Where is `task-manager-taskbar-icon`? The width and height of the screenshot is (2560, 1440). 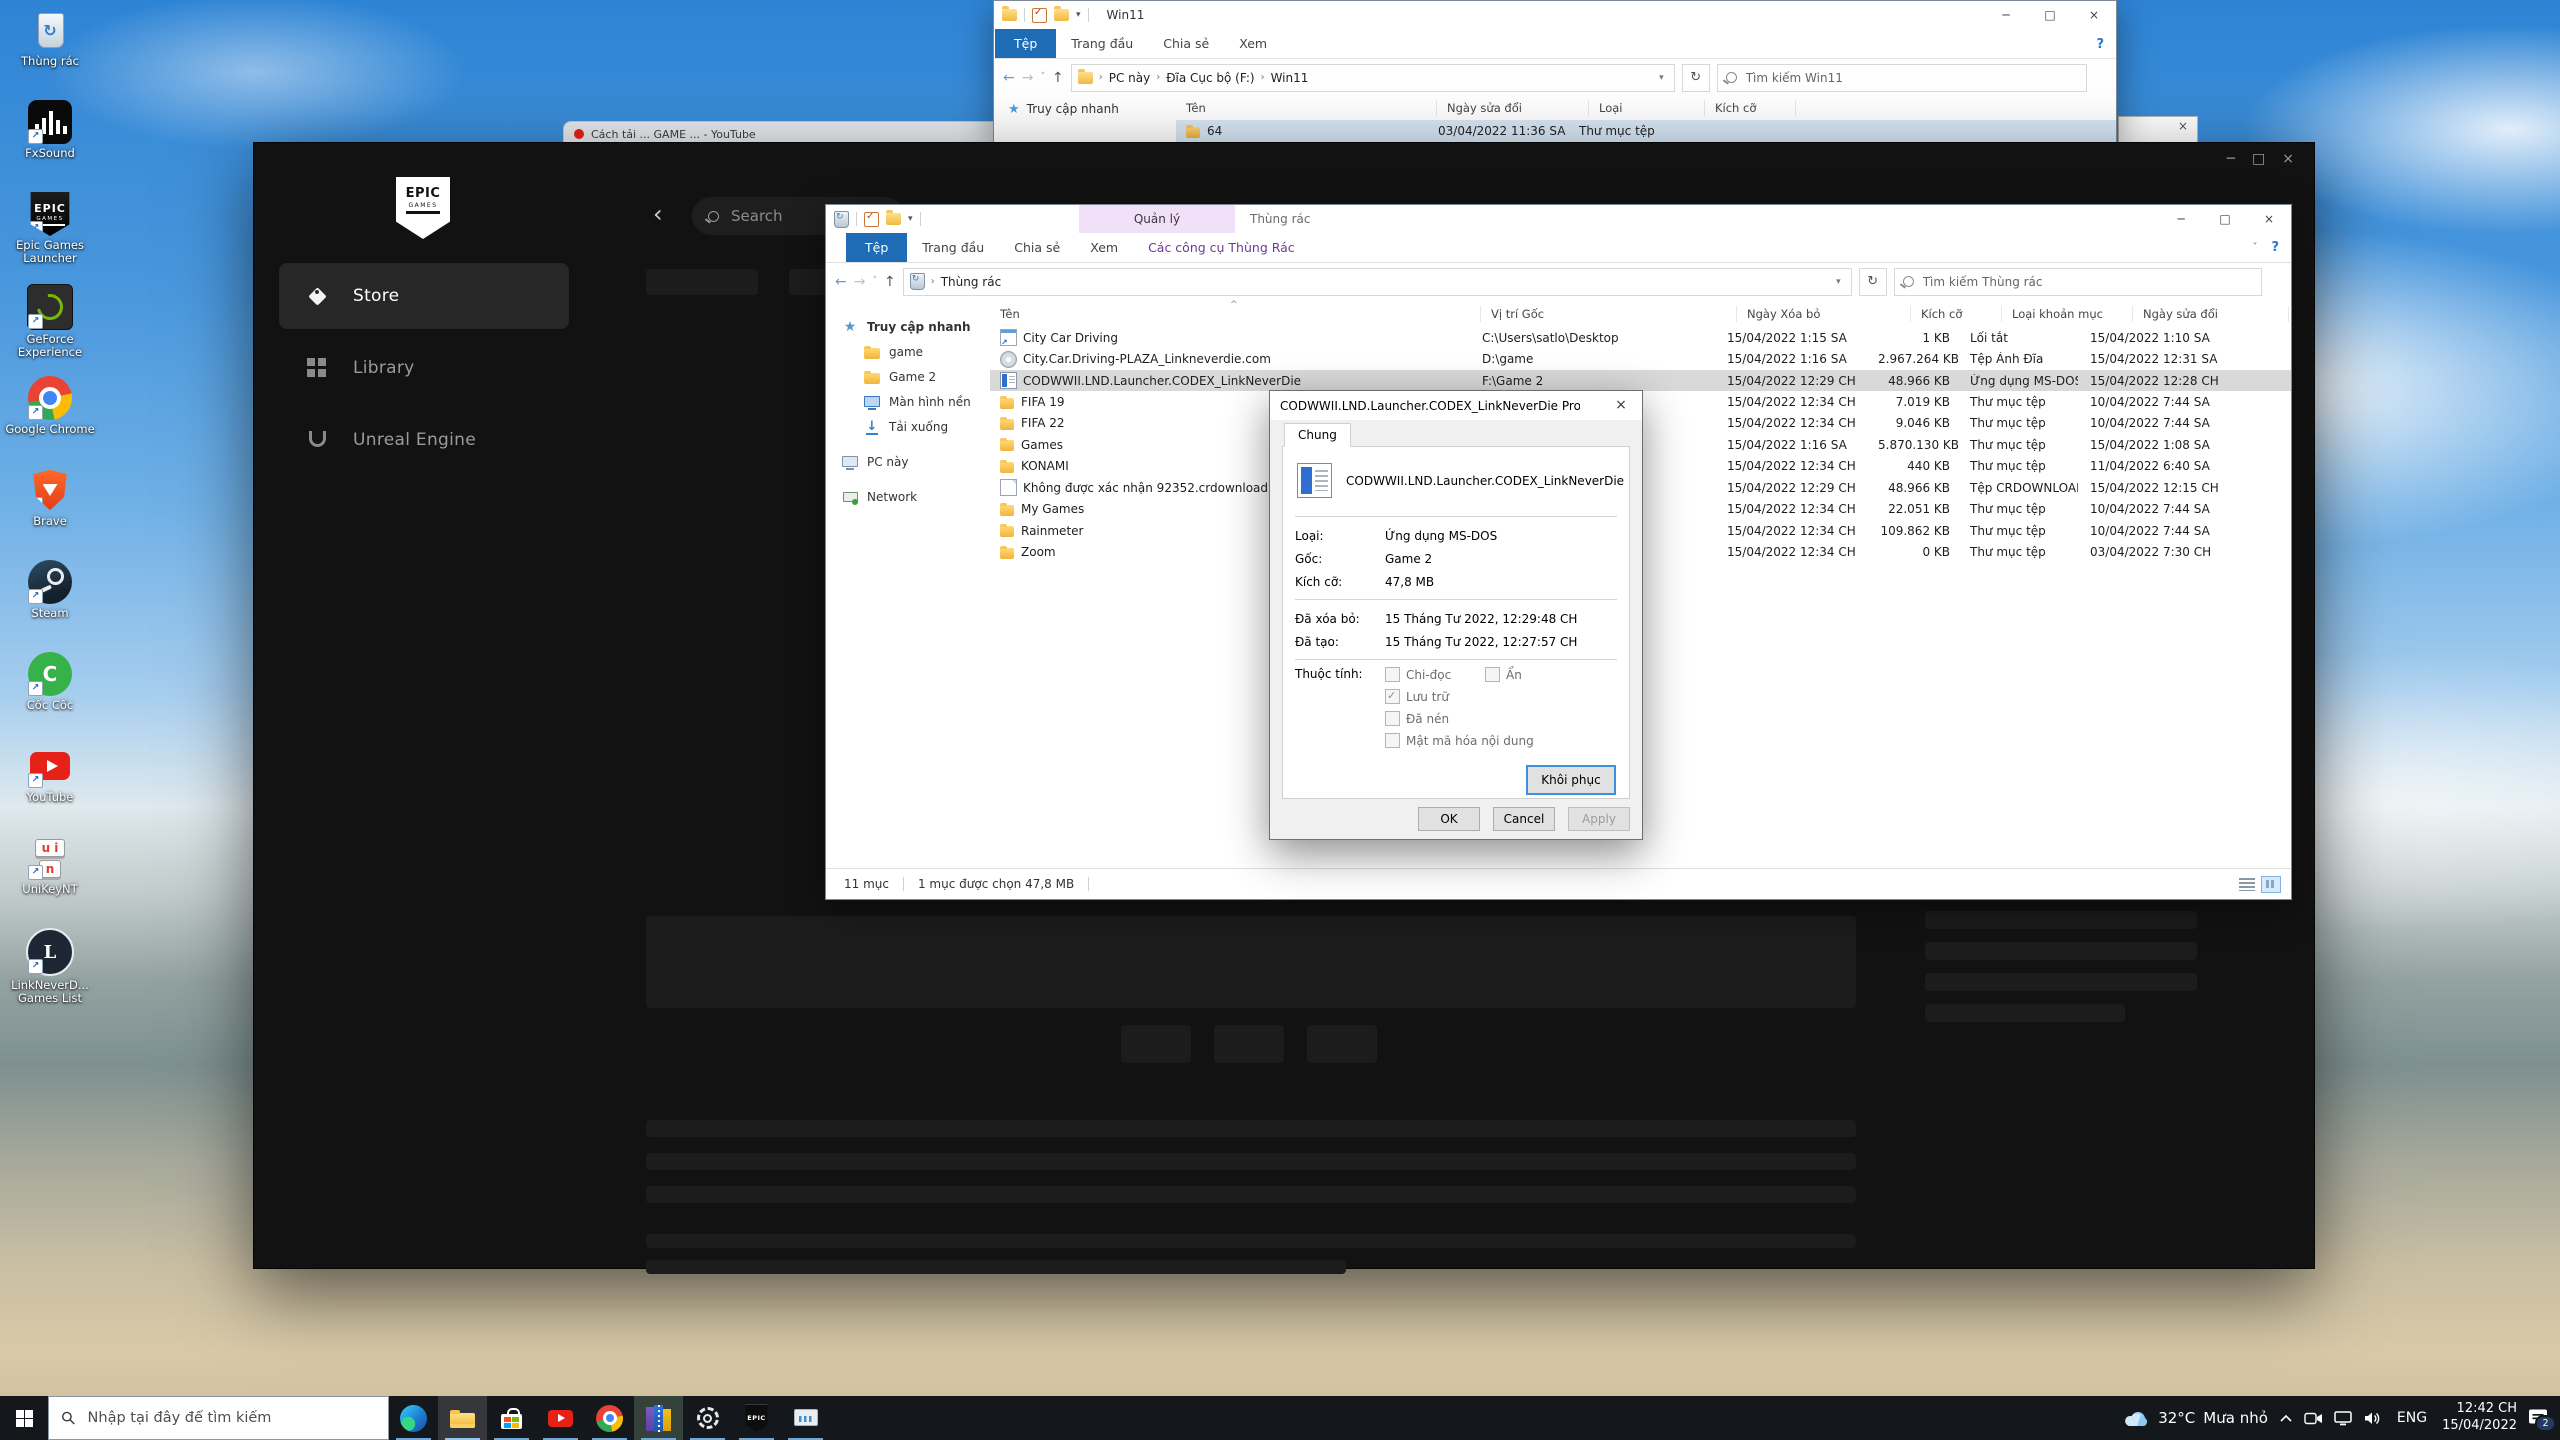
task-manager-taskbar-icon is located at coordinates (805, 1418).